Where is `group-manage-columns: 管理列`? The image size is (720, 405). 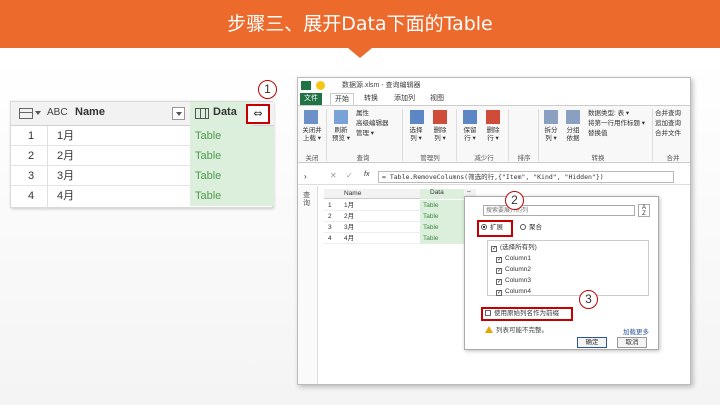
group-manage-columns: 管理列 is located at coordinates (430, 158).